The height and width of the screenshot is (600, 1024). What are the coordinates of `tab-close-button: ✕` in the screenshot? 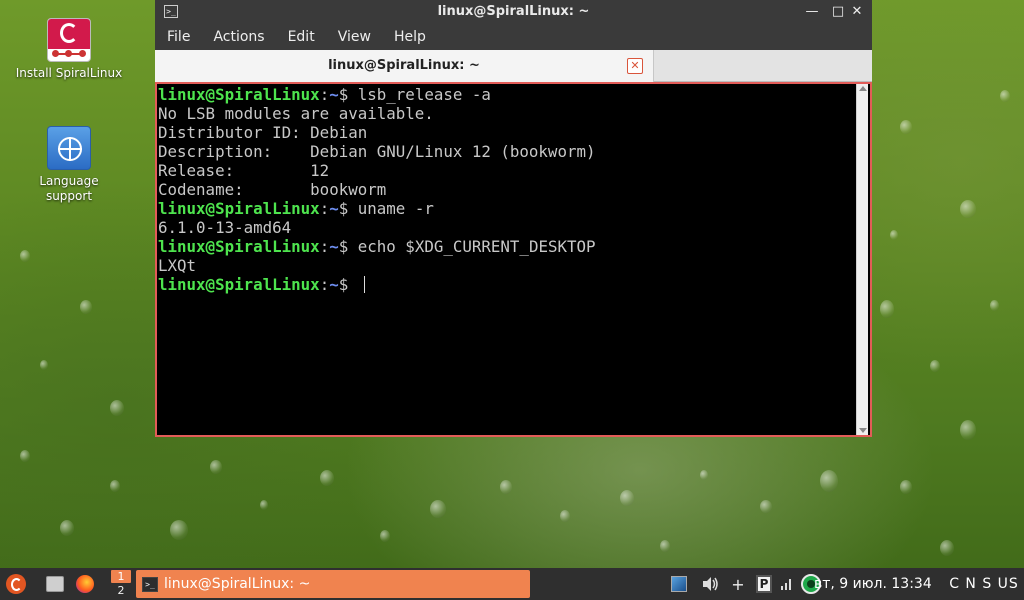 It's located at (635, 66).